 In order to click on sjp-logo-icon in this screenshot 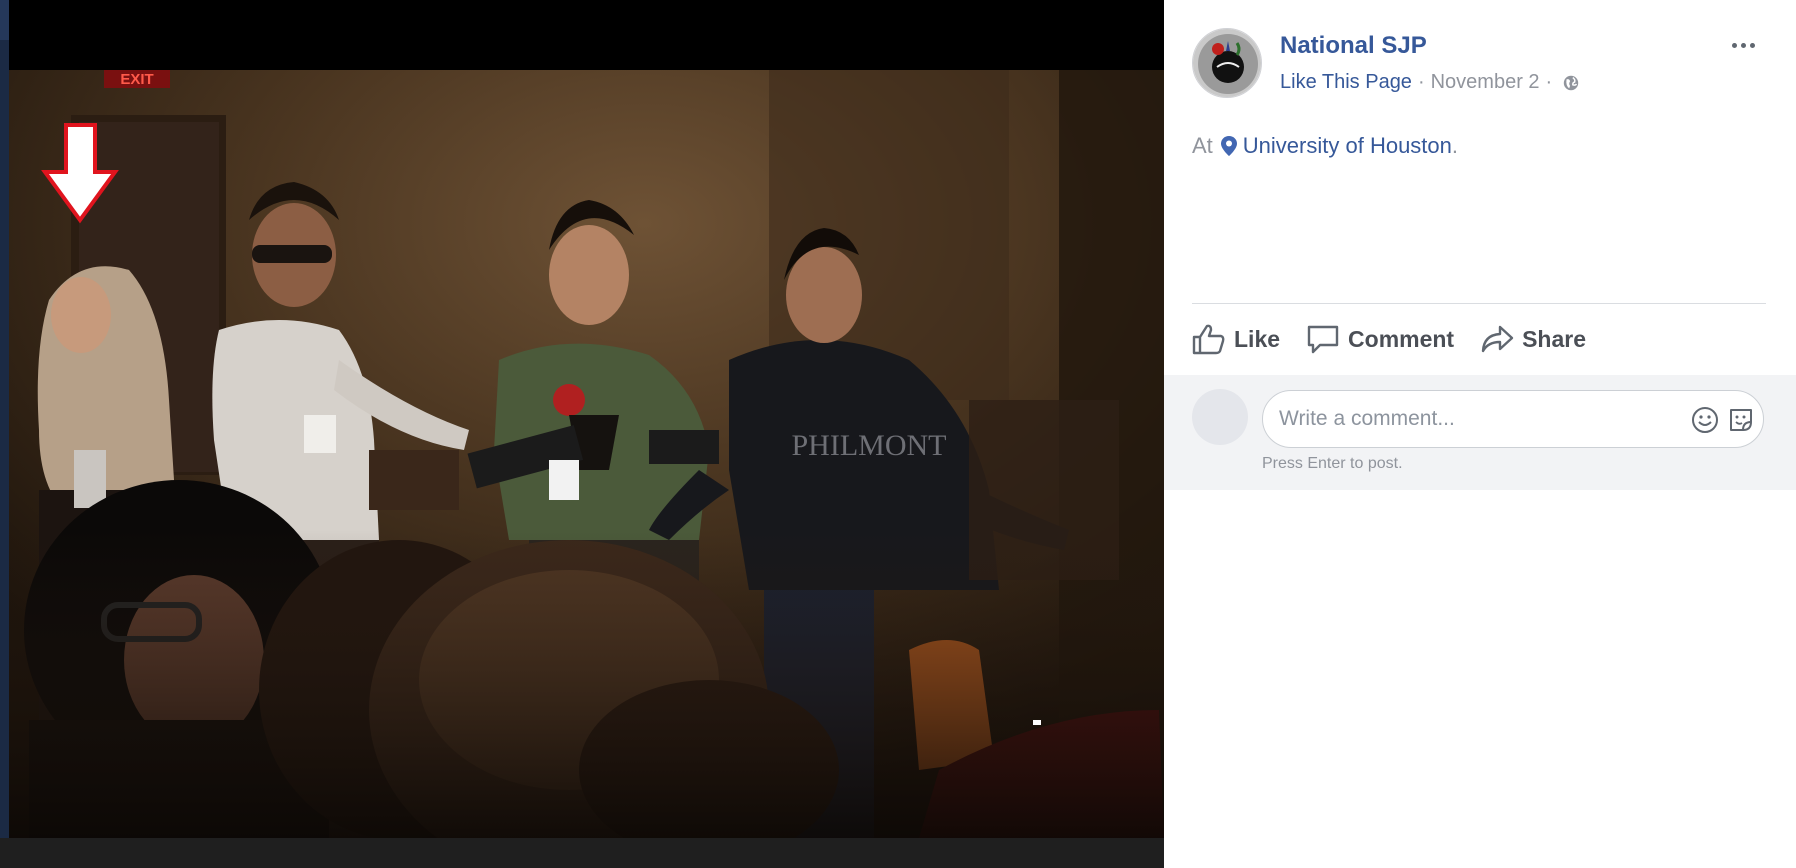, I will do `click(1227, 63)`.